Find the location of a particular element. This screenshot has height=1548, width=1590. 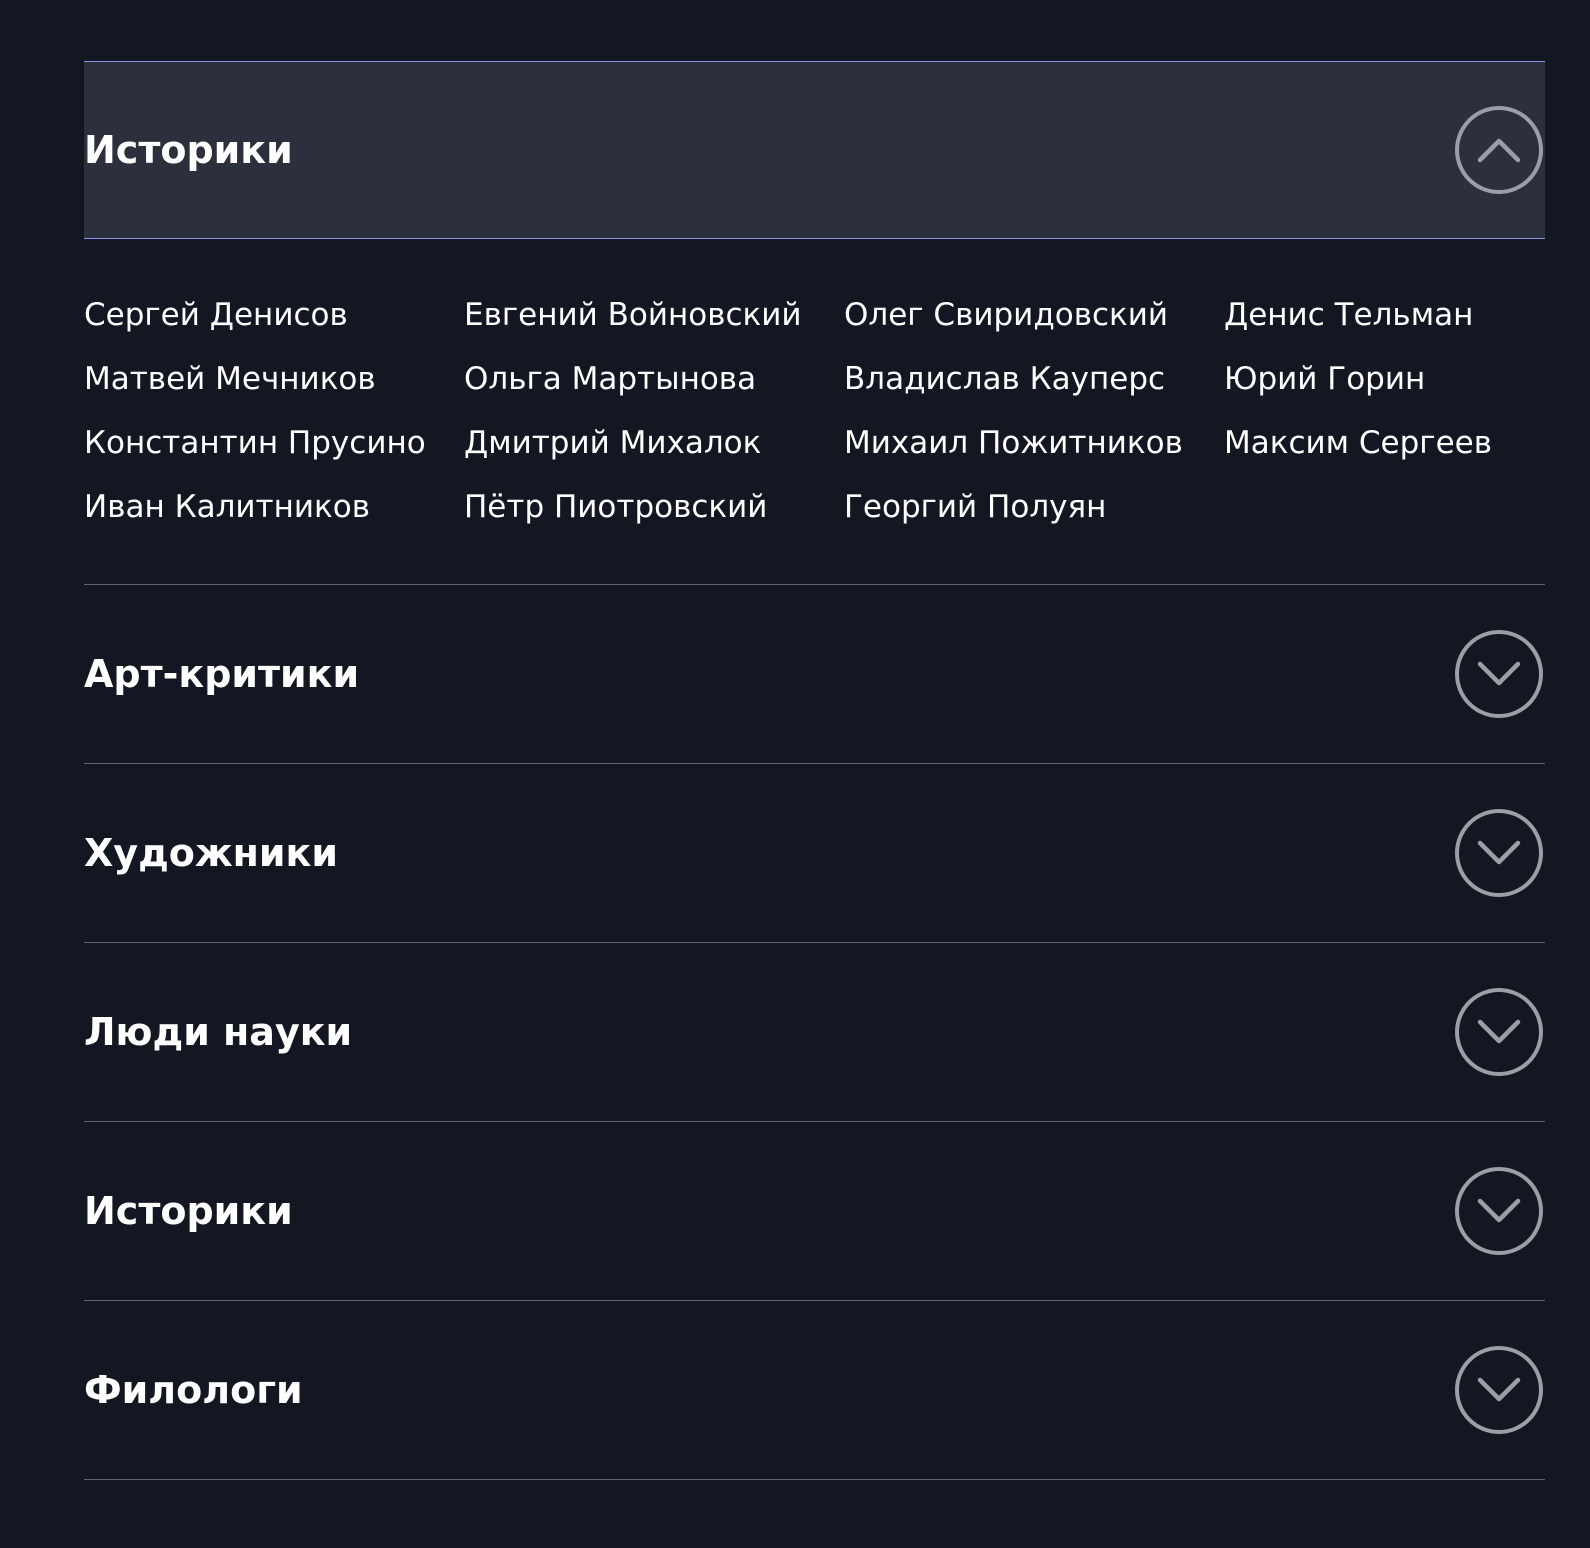

accordion-item-historians-2: Историки is located at coordinates (814, 1211).